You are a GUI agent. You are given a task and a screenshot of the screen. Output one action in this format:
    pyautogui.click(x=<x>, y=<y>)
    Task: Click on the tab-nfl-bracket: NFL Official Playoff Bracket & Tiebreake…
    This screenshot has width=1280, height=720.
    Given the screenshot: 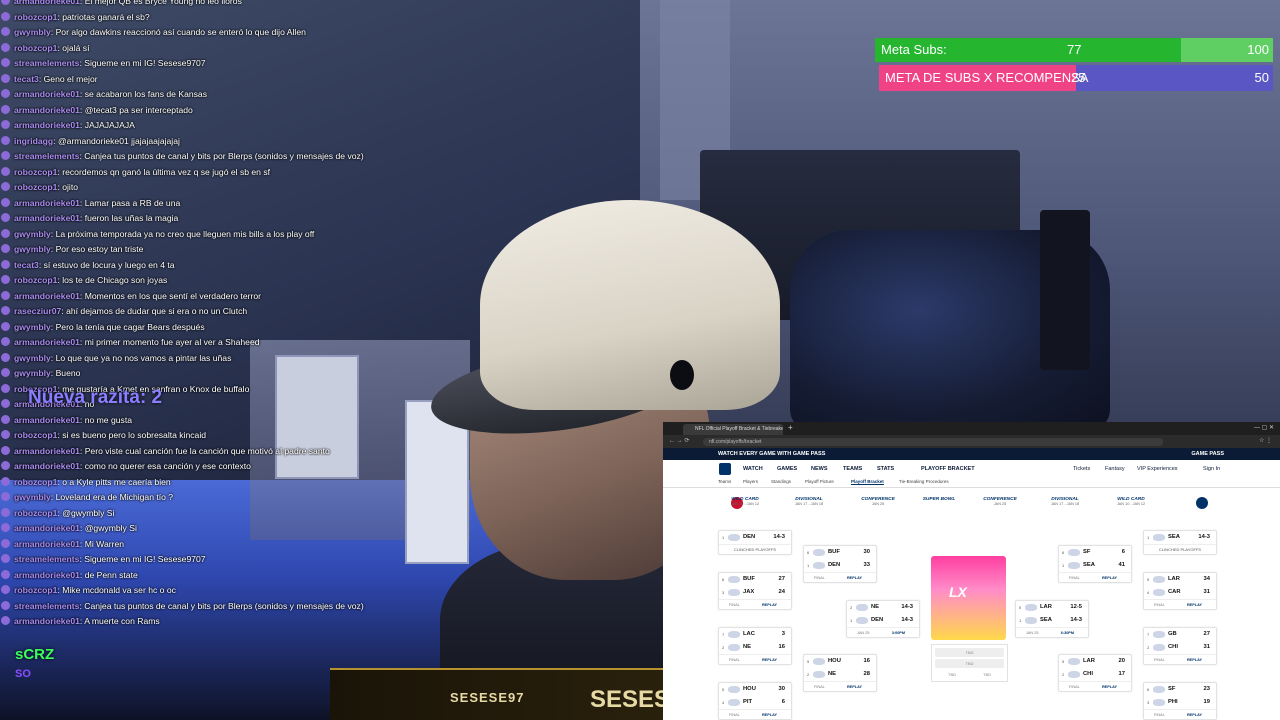 What is the action you would take?
    pyautogui.click(x=733, y=429)
    